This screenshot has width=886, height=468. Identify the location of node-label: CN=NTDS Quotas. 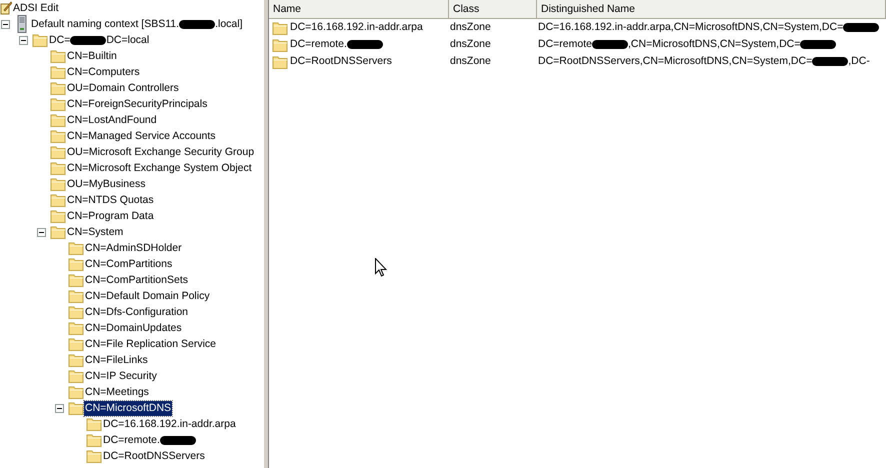
(110, 200).